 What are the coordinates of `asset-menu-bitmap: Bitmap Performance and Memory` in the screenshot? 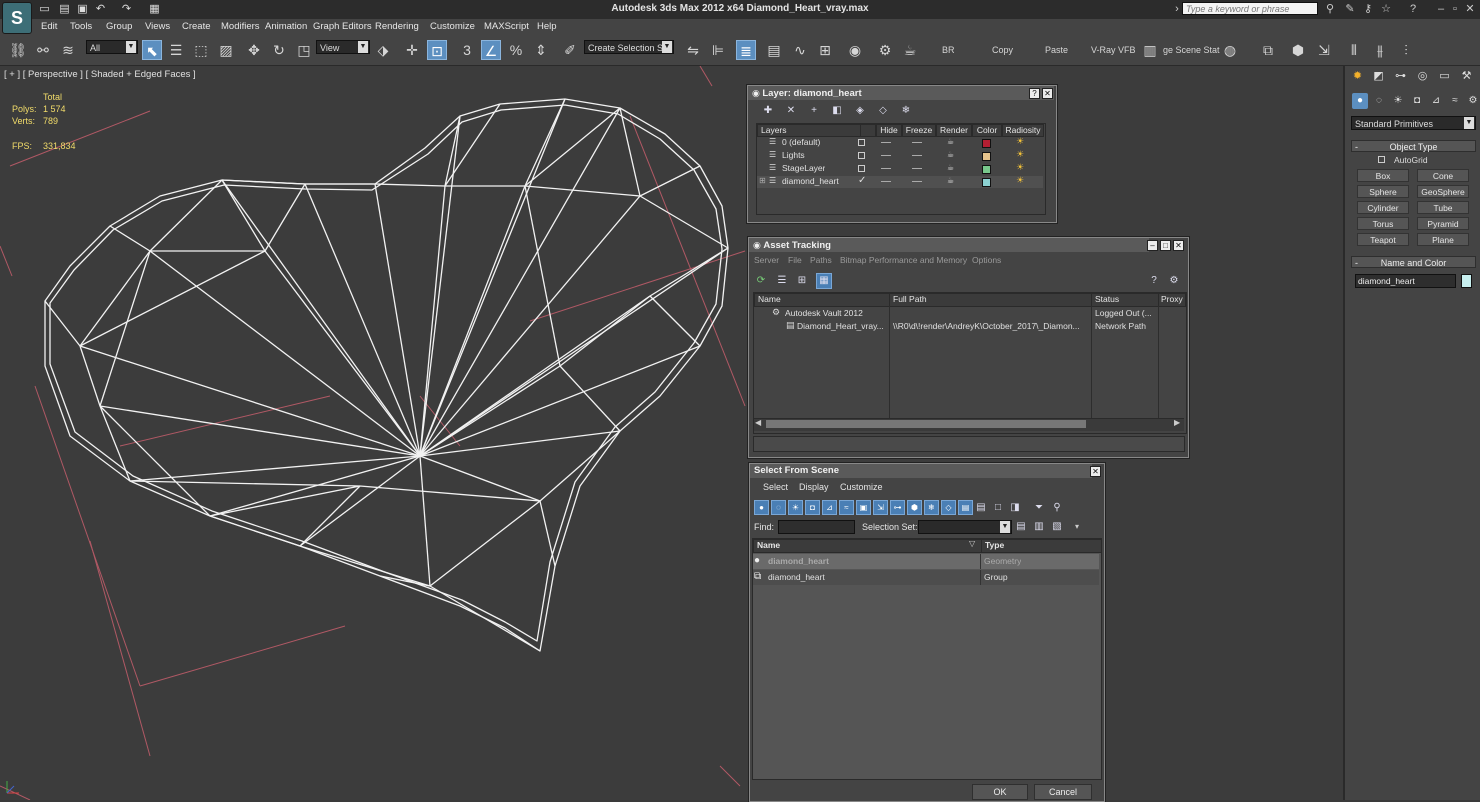 It's located at (903, 260).